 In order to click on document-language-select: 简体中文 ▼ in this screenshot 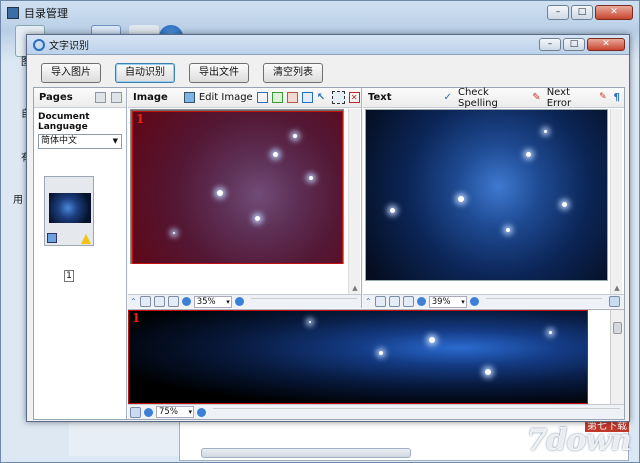, I will do `click(80, 141)`.